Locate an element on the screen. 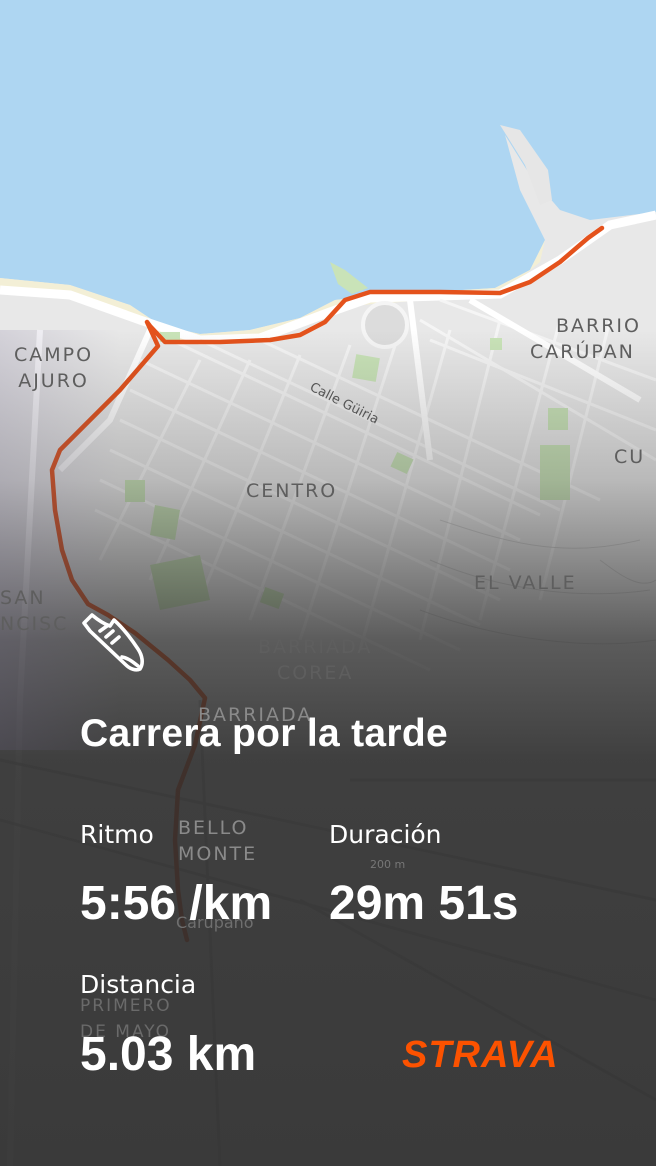 This screenshot has width=656, height=1166. pace-value: 5:56 /km is located at coordinates (176, 903).